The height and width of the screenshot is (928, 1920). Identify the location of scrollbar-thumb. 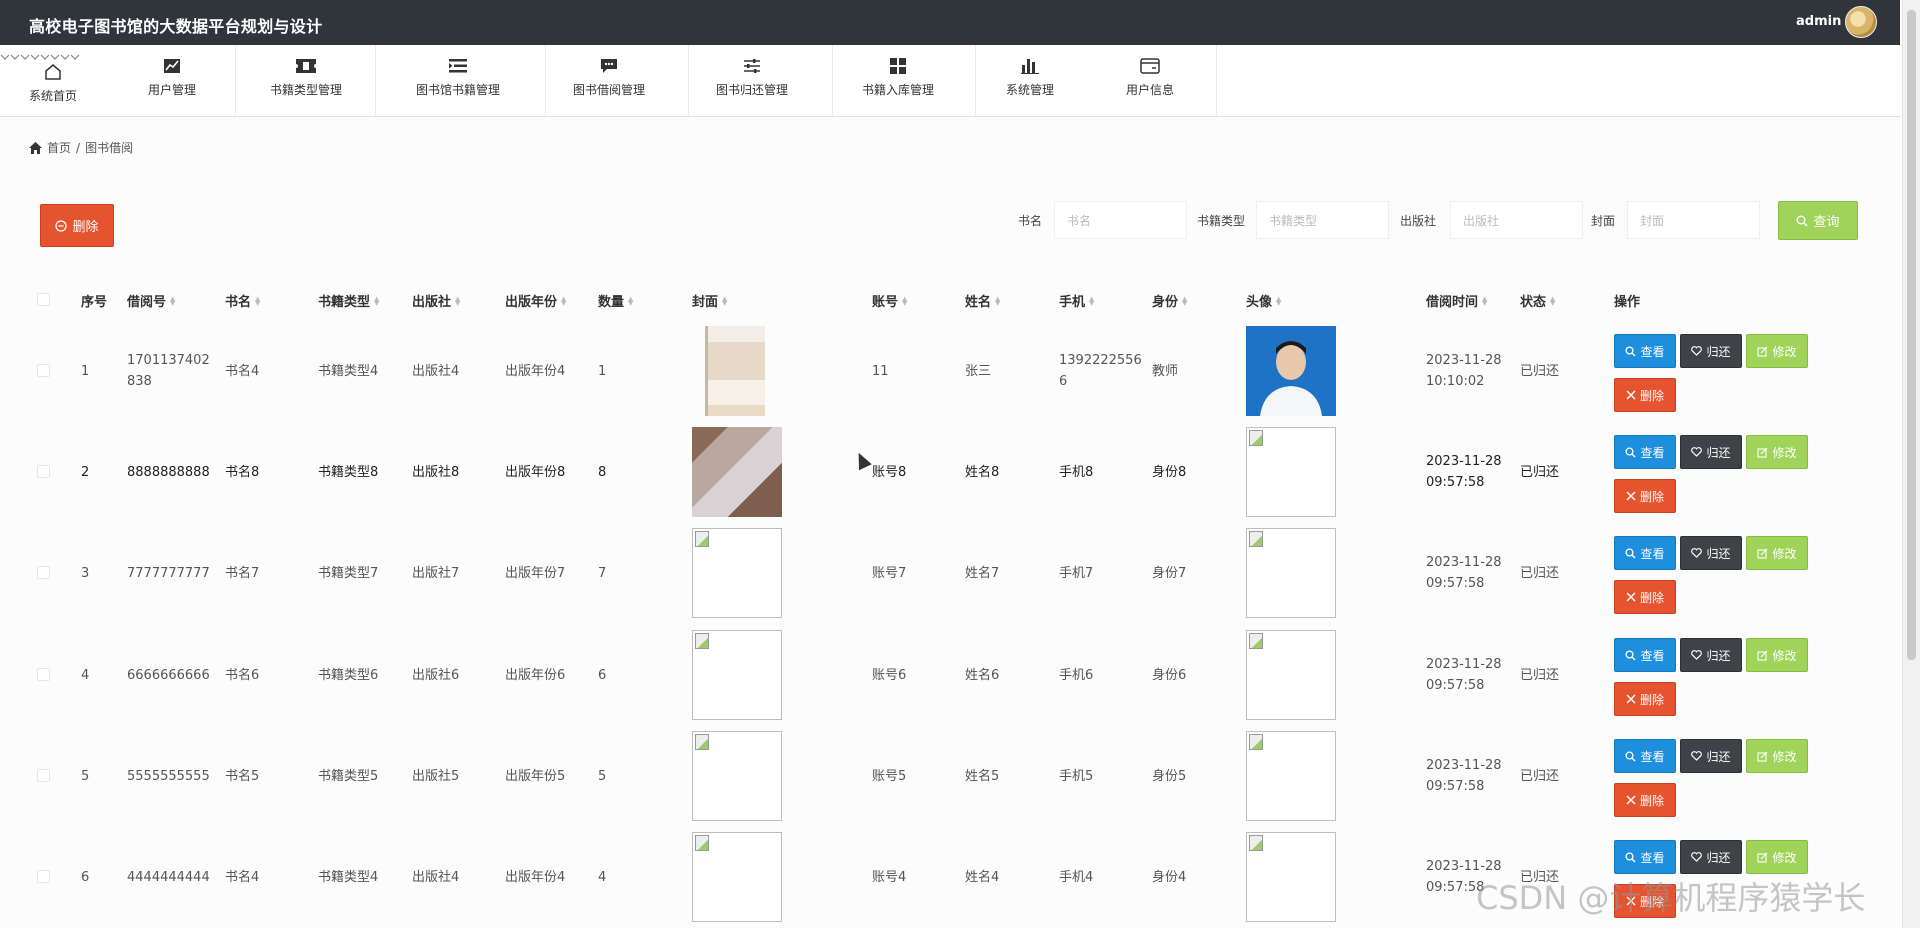
(1911, 335).